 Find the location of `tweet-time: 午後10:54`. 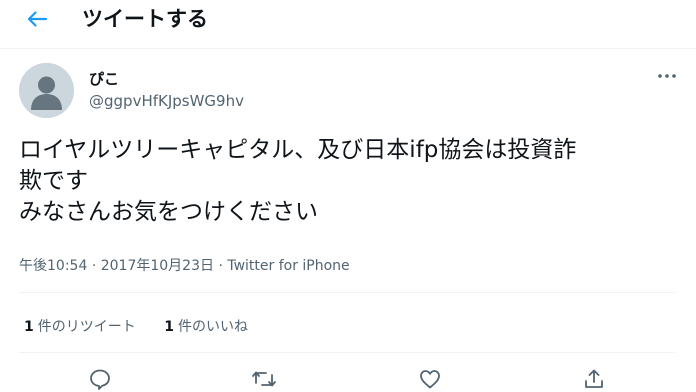

tweet-time: 午後10:54 is located at coordinates (53, 266).